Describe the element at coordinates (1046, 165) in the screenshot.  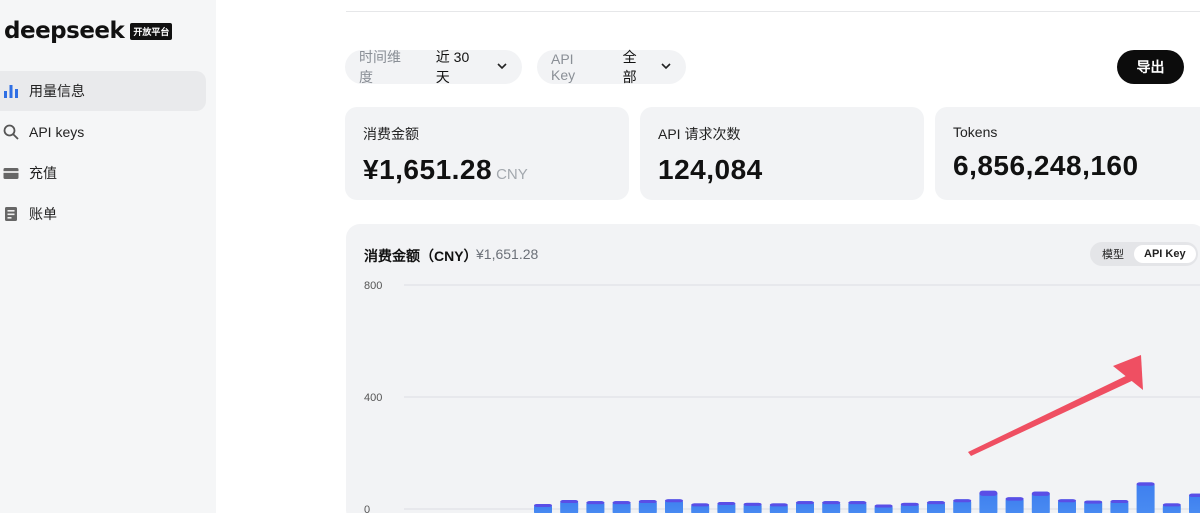
I see `tokens-value: 6,856,248,160` at that location.